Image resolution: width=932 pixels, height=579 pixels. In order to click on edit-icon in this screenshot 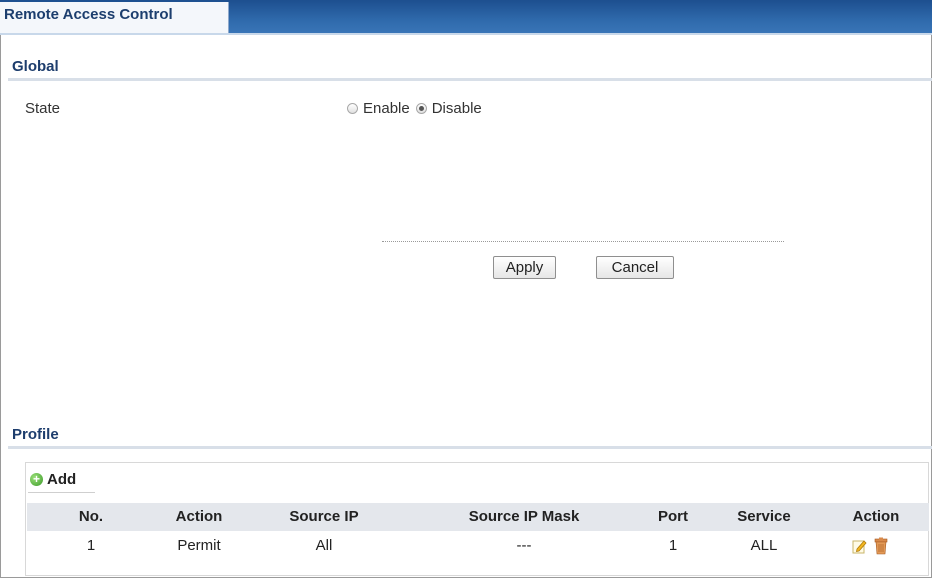, I will do `click(859, 546)`.